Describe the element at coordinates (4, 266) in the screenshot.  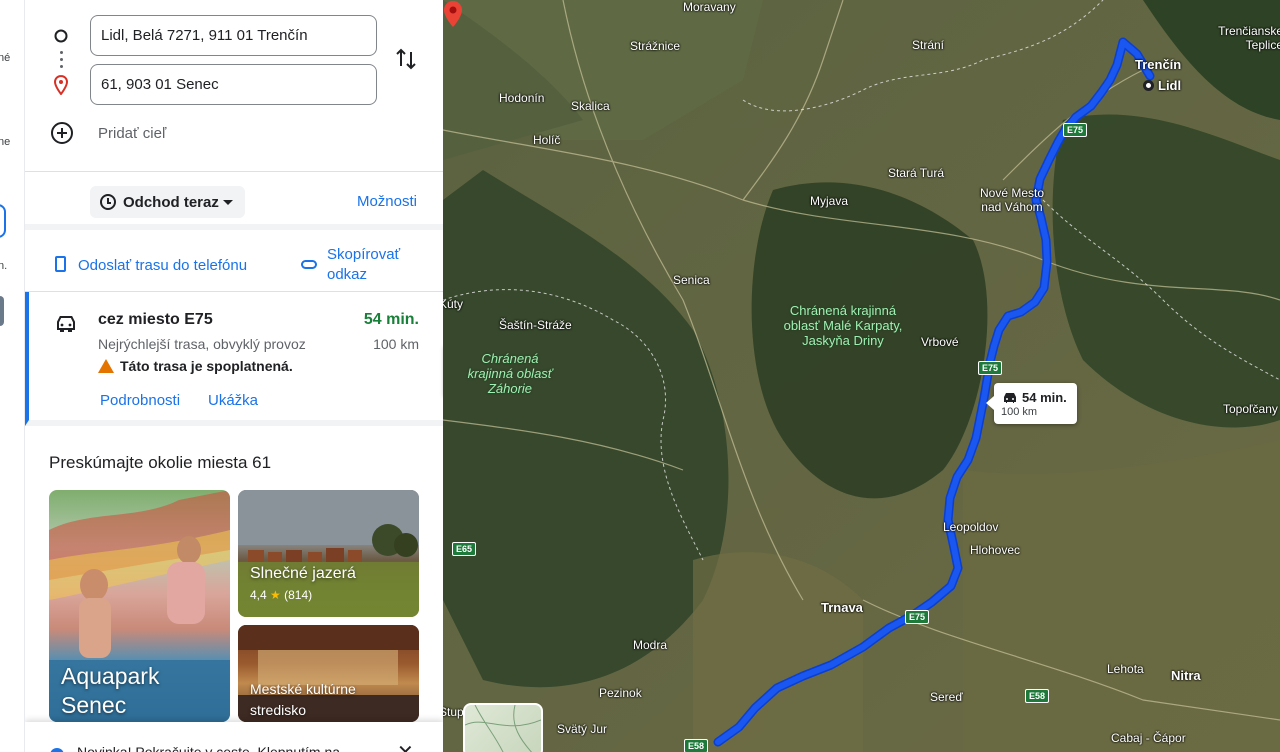
I see `rail-label: n.` at that location.